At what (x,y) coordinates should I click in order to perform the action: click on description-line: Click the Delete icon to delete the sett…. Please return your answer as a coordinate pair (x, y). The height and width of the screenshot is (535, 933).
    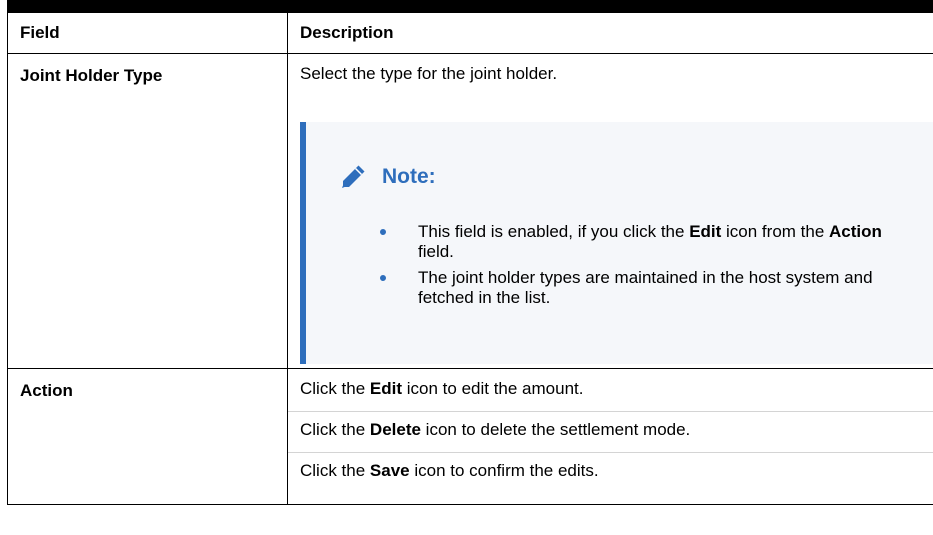
    Looking at the image, I should click on (610, 425).